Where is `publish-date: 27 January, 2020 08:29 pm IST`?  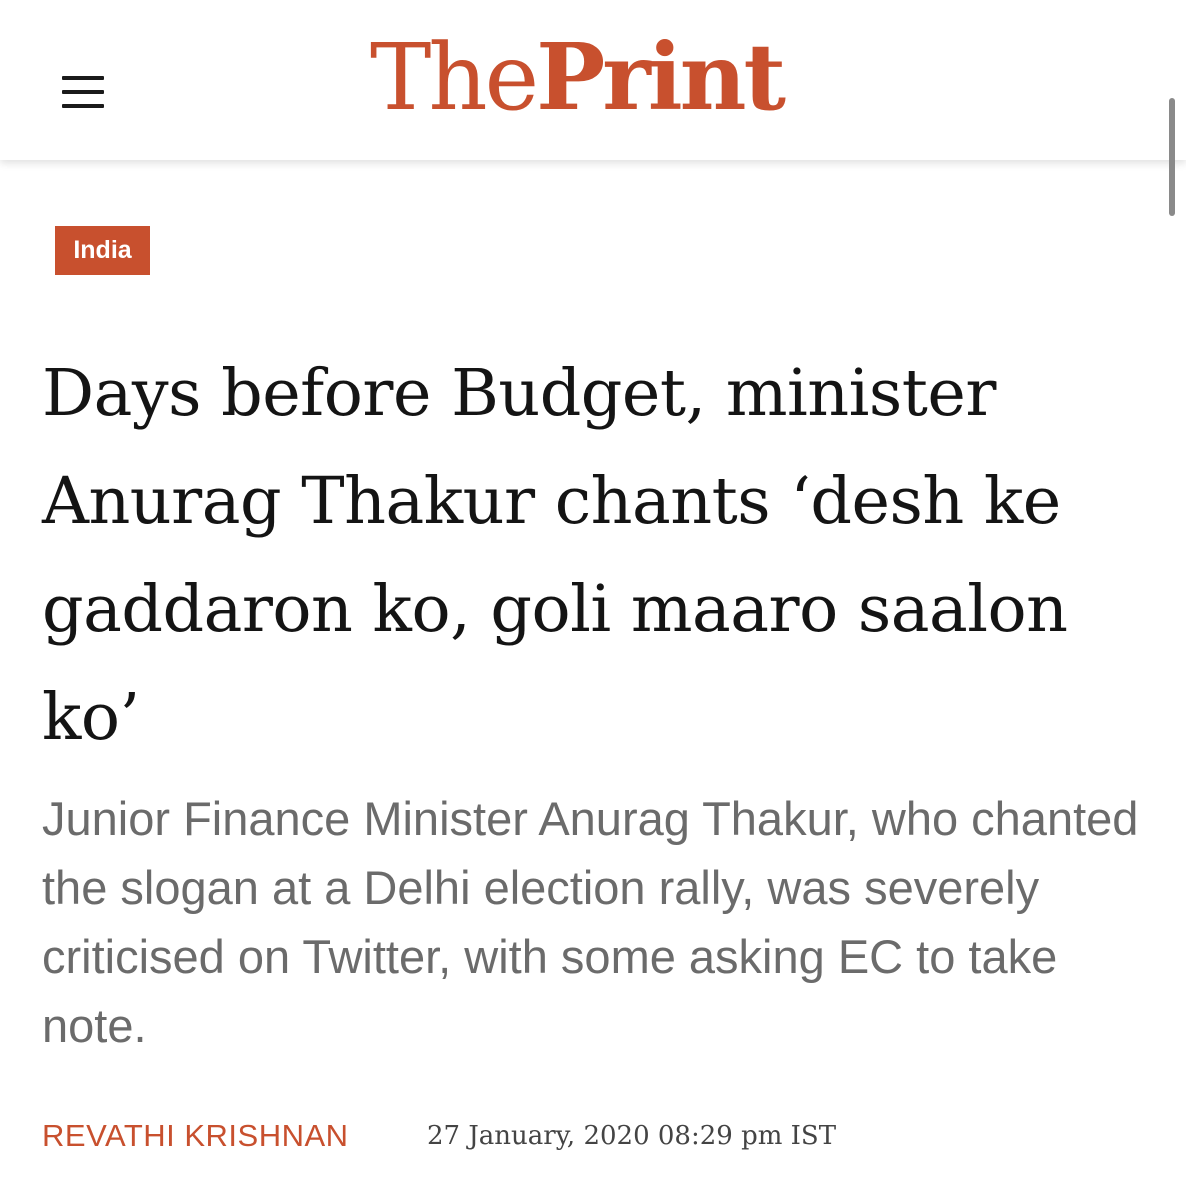
publish-date: 27 January, 2020 08:29 pm IST is located at coordinates (632, 1136).